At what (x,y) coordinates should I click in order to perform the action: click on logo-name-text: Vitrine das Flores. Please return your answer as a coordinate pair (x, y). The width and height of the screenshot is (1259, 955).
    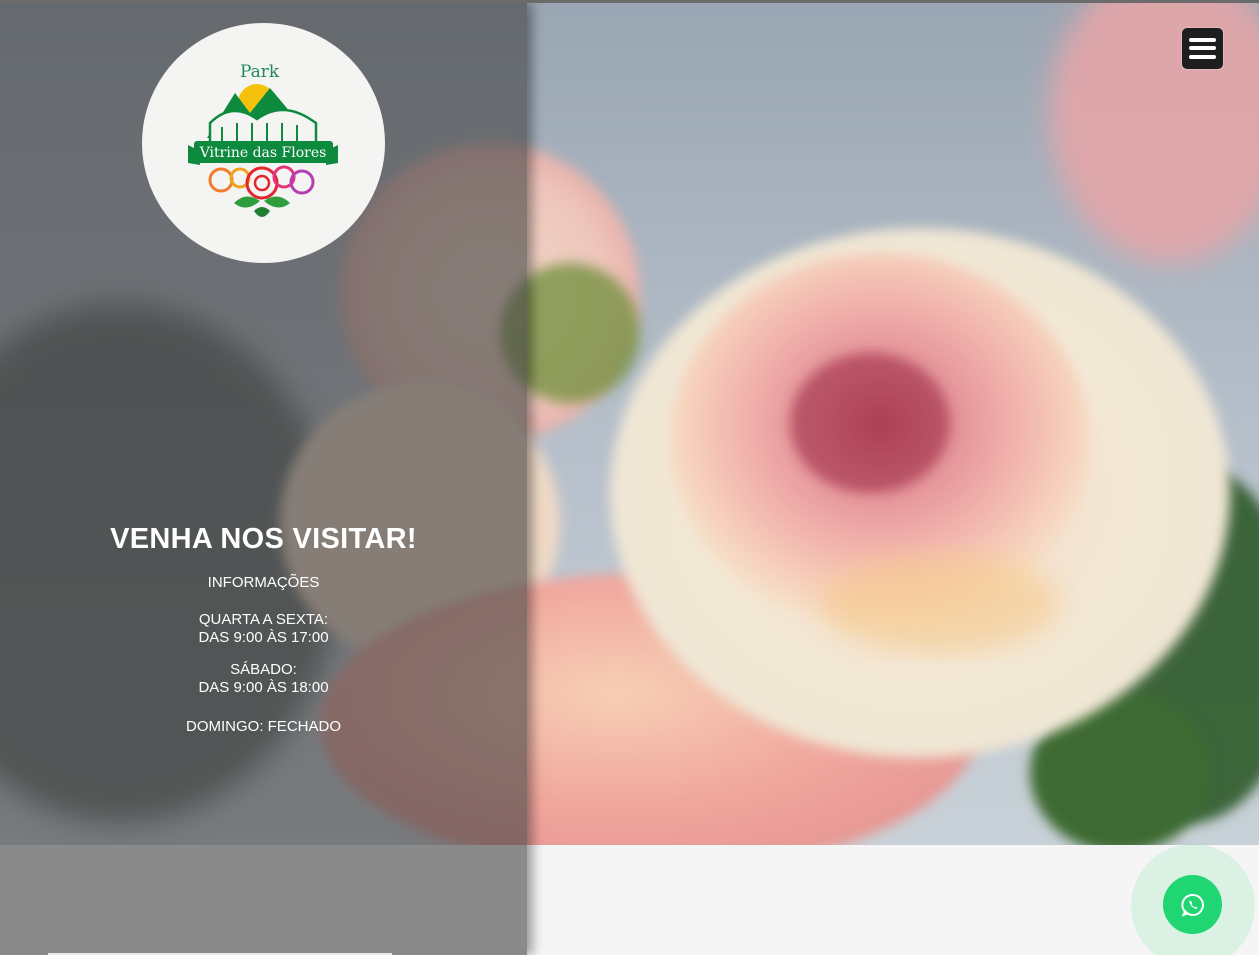
    Looking at the image, I should click on (263, 153).